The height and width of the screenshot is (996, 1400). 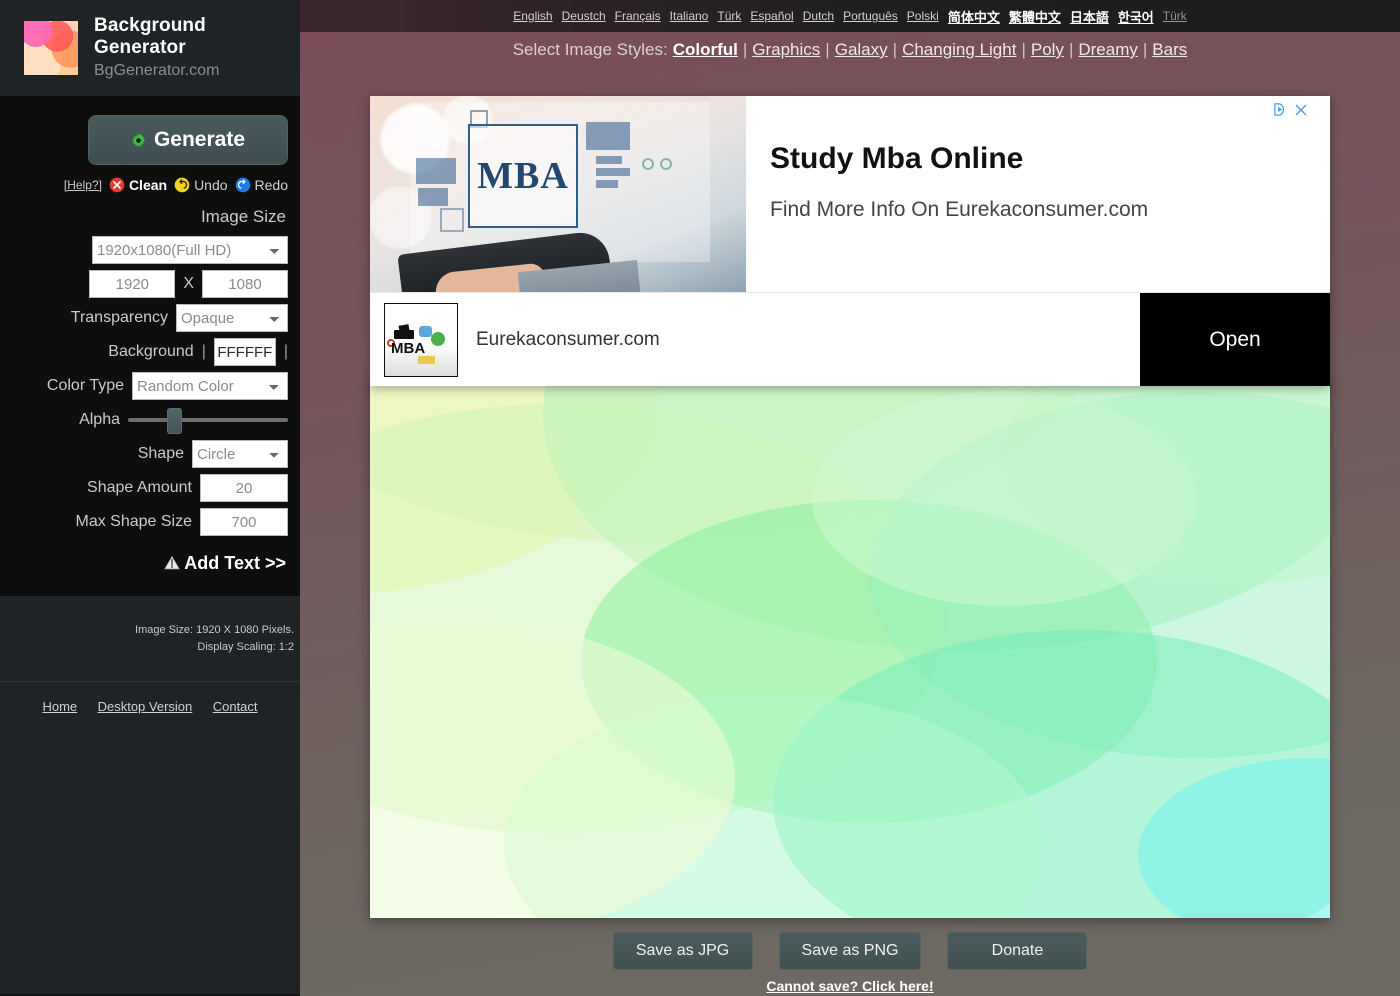 I want to click on redo-button: Redo, so click(x=261, y=185).